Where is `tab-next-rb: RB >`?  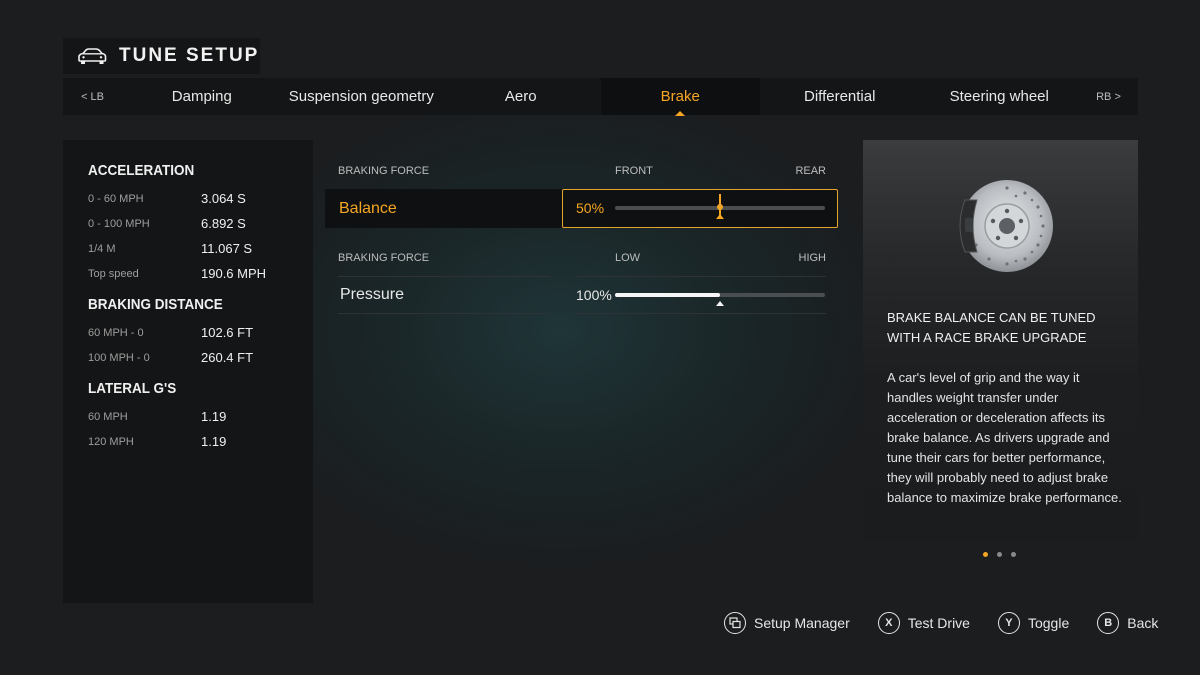
tab-next-rb: RB > is located at coordinates (1108, 97).